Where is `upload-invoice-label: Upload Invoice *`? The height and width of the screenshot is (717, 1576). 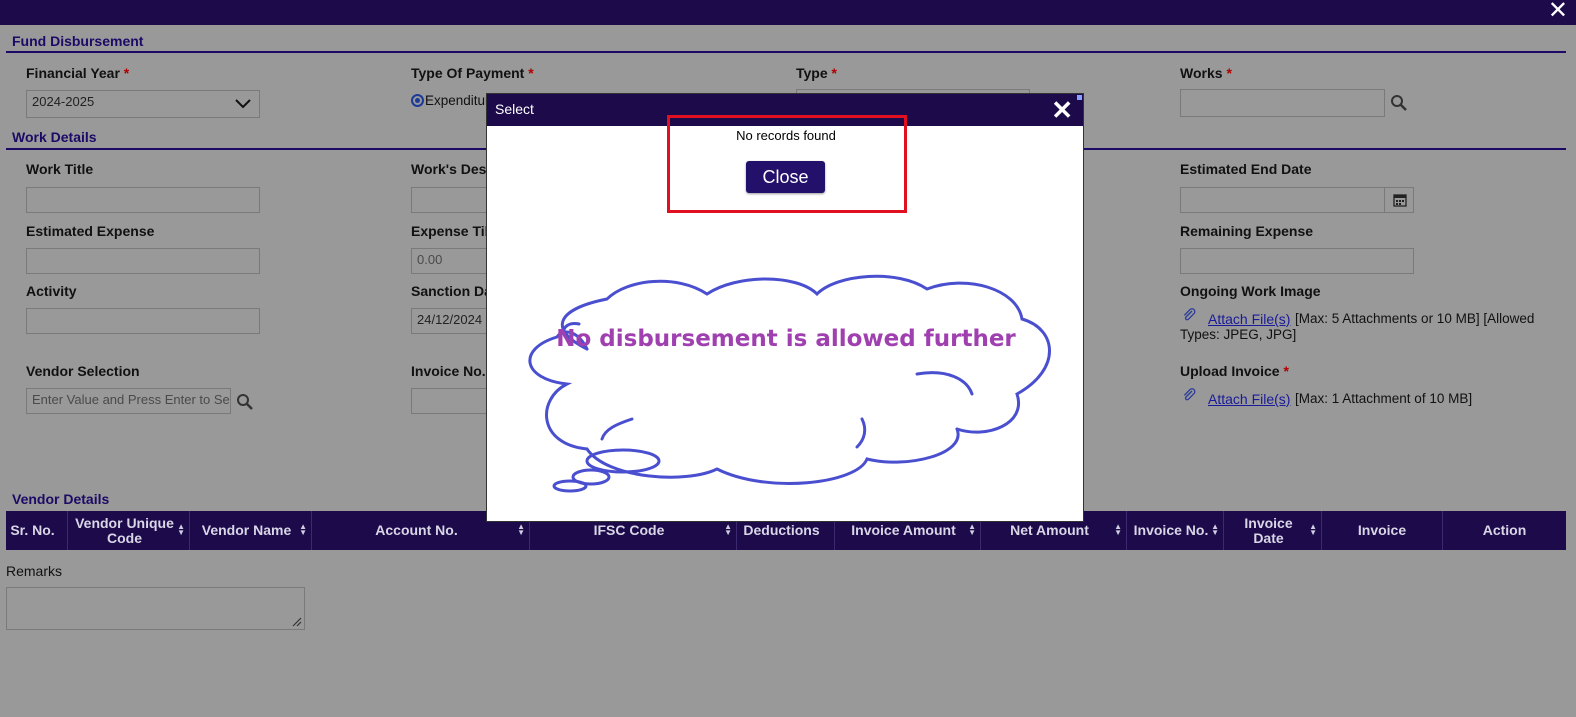 upload-invoice-label: Upload Invoice * is located at coordinates (1234, 371).